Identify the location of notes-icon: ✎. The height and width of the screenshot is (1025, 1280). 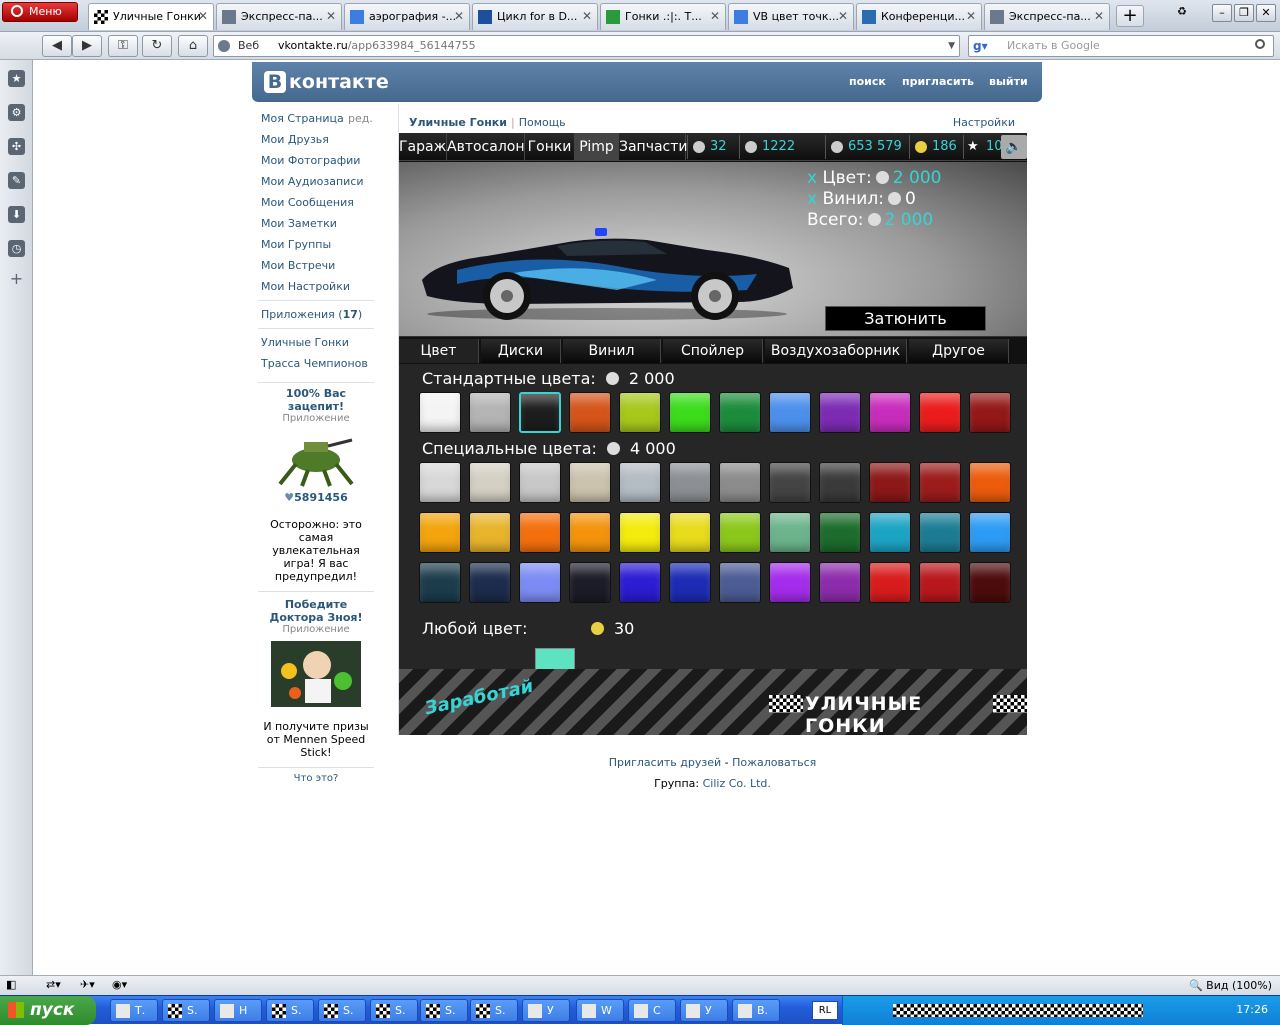
(16, 180).